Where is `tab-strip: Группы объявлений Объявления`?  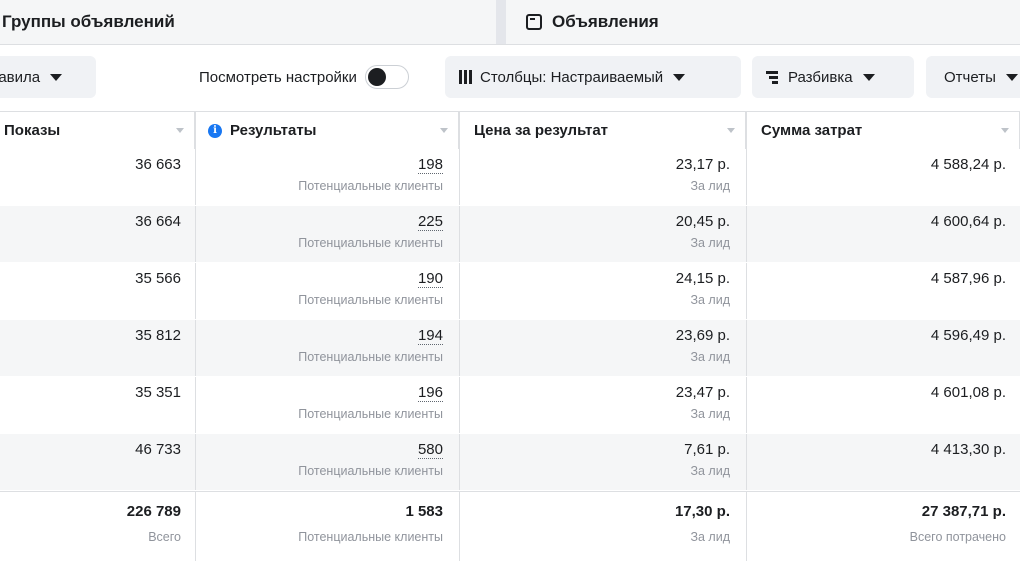 tab-strip: Группы объявлений Объявления is located at coordinates (510, 22).